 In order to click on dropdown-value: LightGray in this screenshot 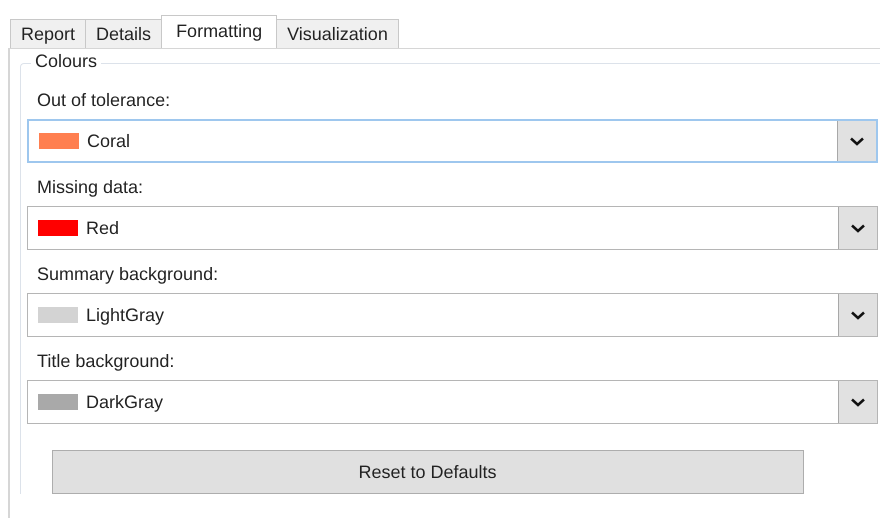, I will do `click(125, 315)`.